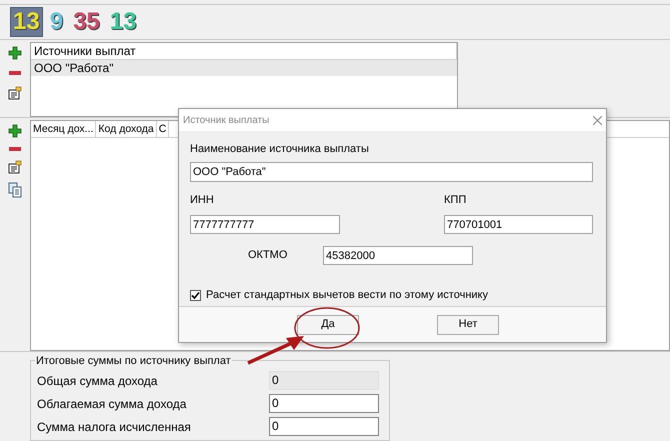 This screenshot has height=441, width=670. Describe the element at coordinates (456, 200) in the screenshot. I see `field-label: КПП` at that location.